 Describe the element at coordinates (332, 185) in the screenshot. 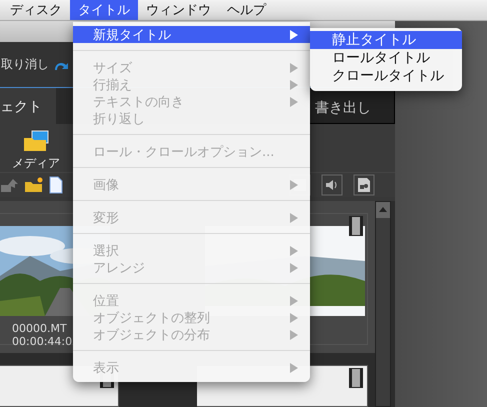

I see `speaker-icon` at that location.